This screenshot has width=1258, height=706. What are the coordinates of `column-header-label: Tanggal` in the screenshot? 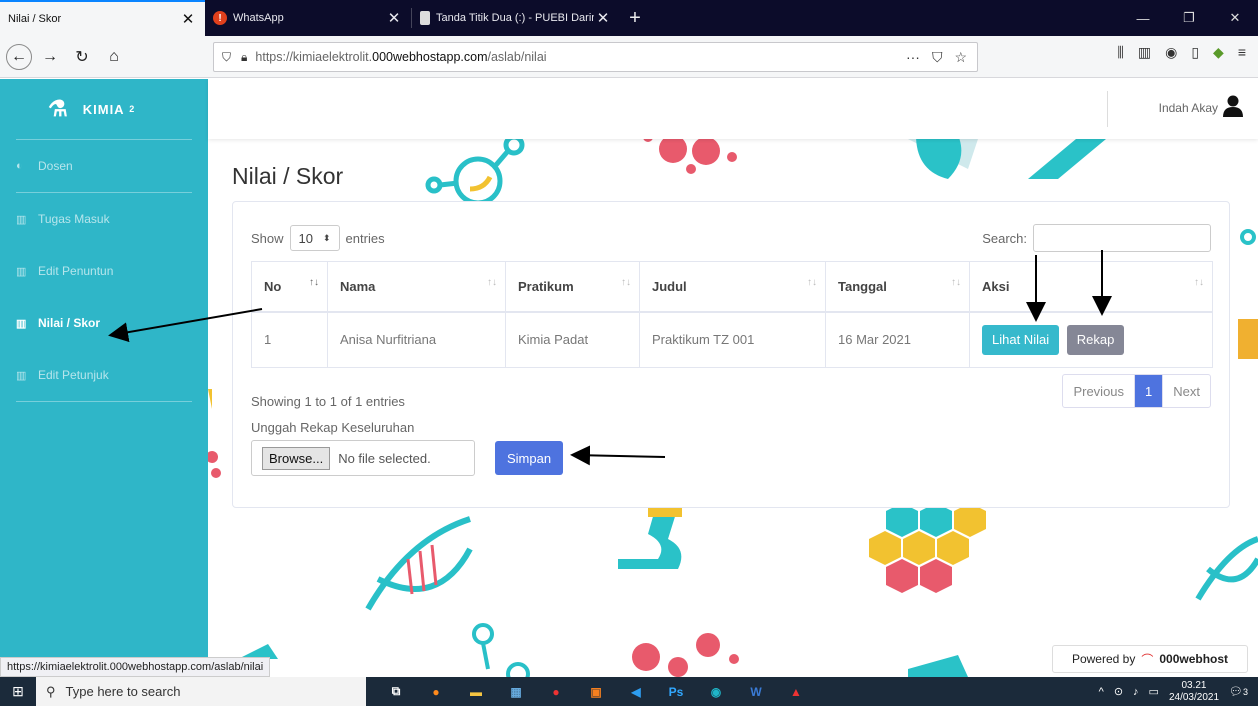 It's located at (862, 286).